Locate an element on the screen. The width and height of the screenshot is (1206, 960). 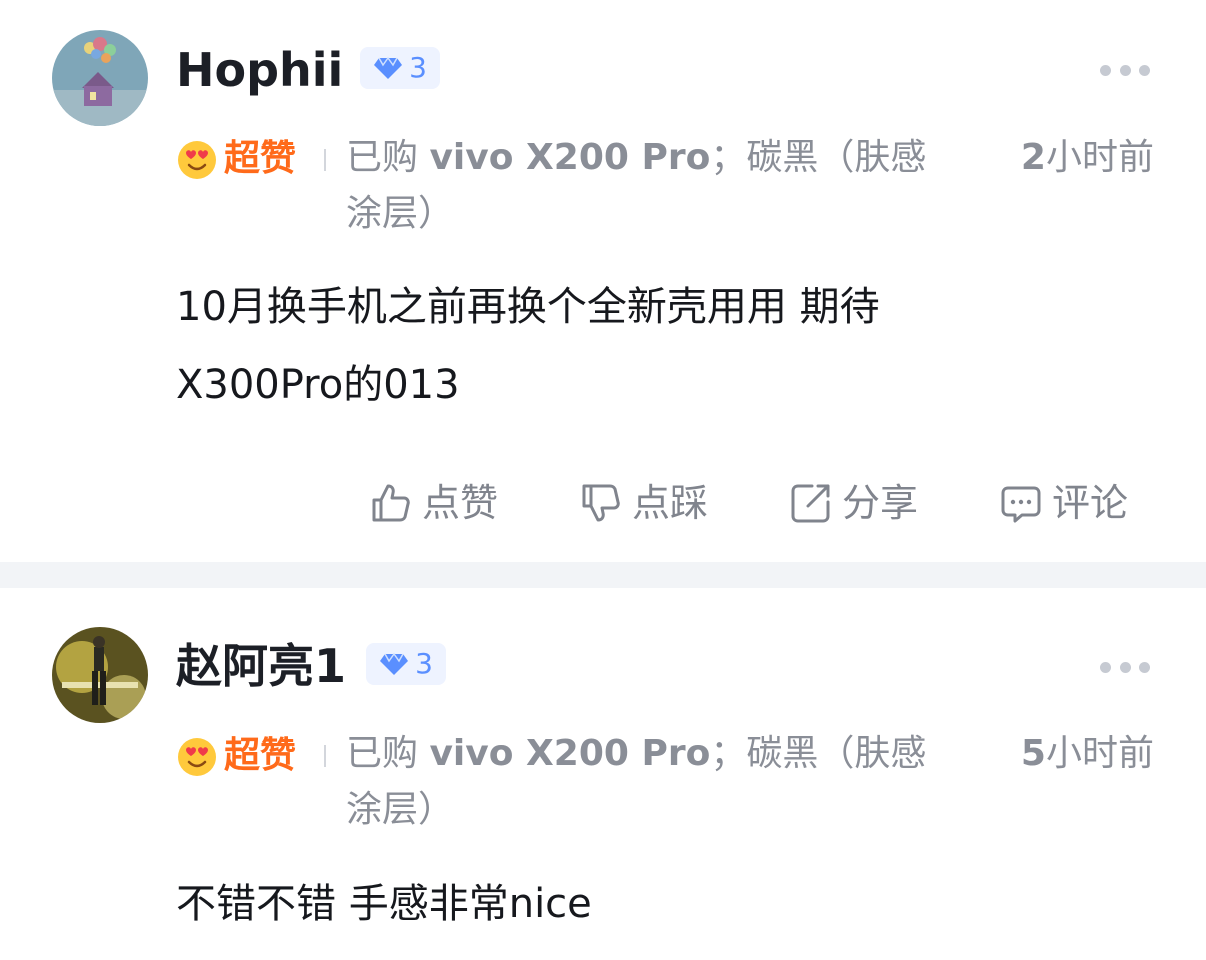
review-content: 10月换手机之前再换个全新壳用用 期待 X300Pro的013 is located at coordinates (616, 346).